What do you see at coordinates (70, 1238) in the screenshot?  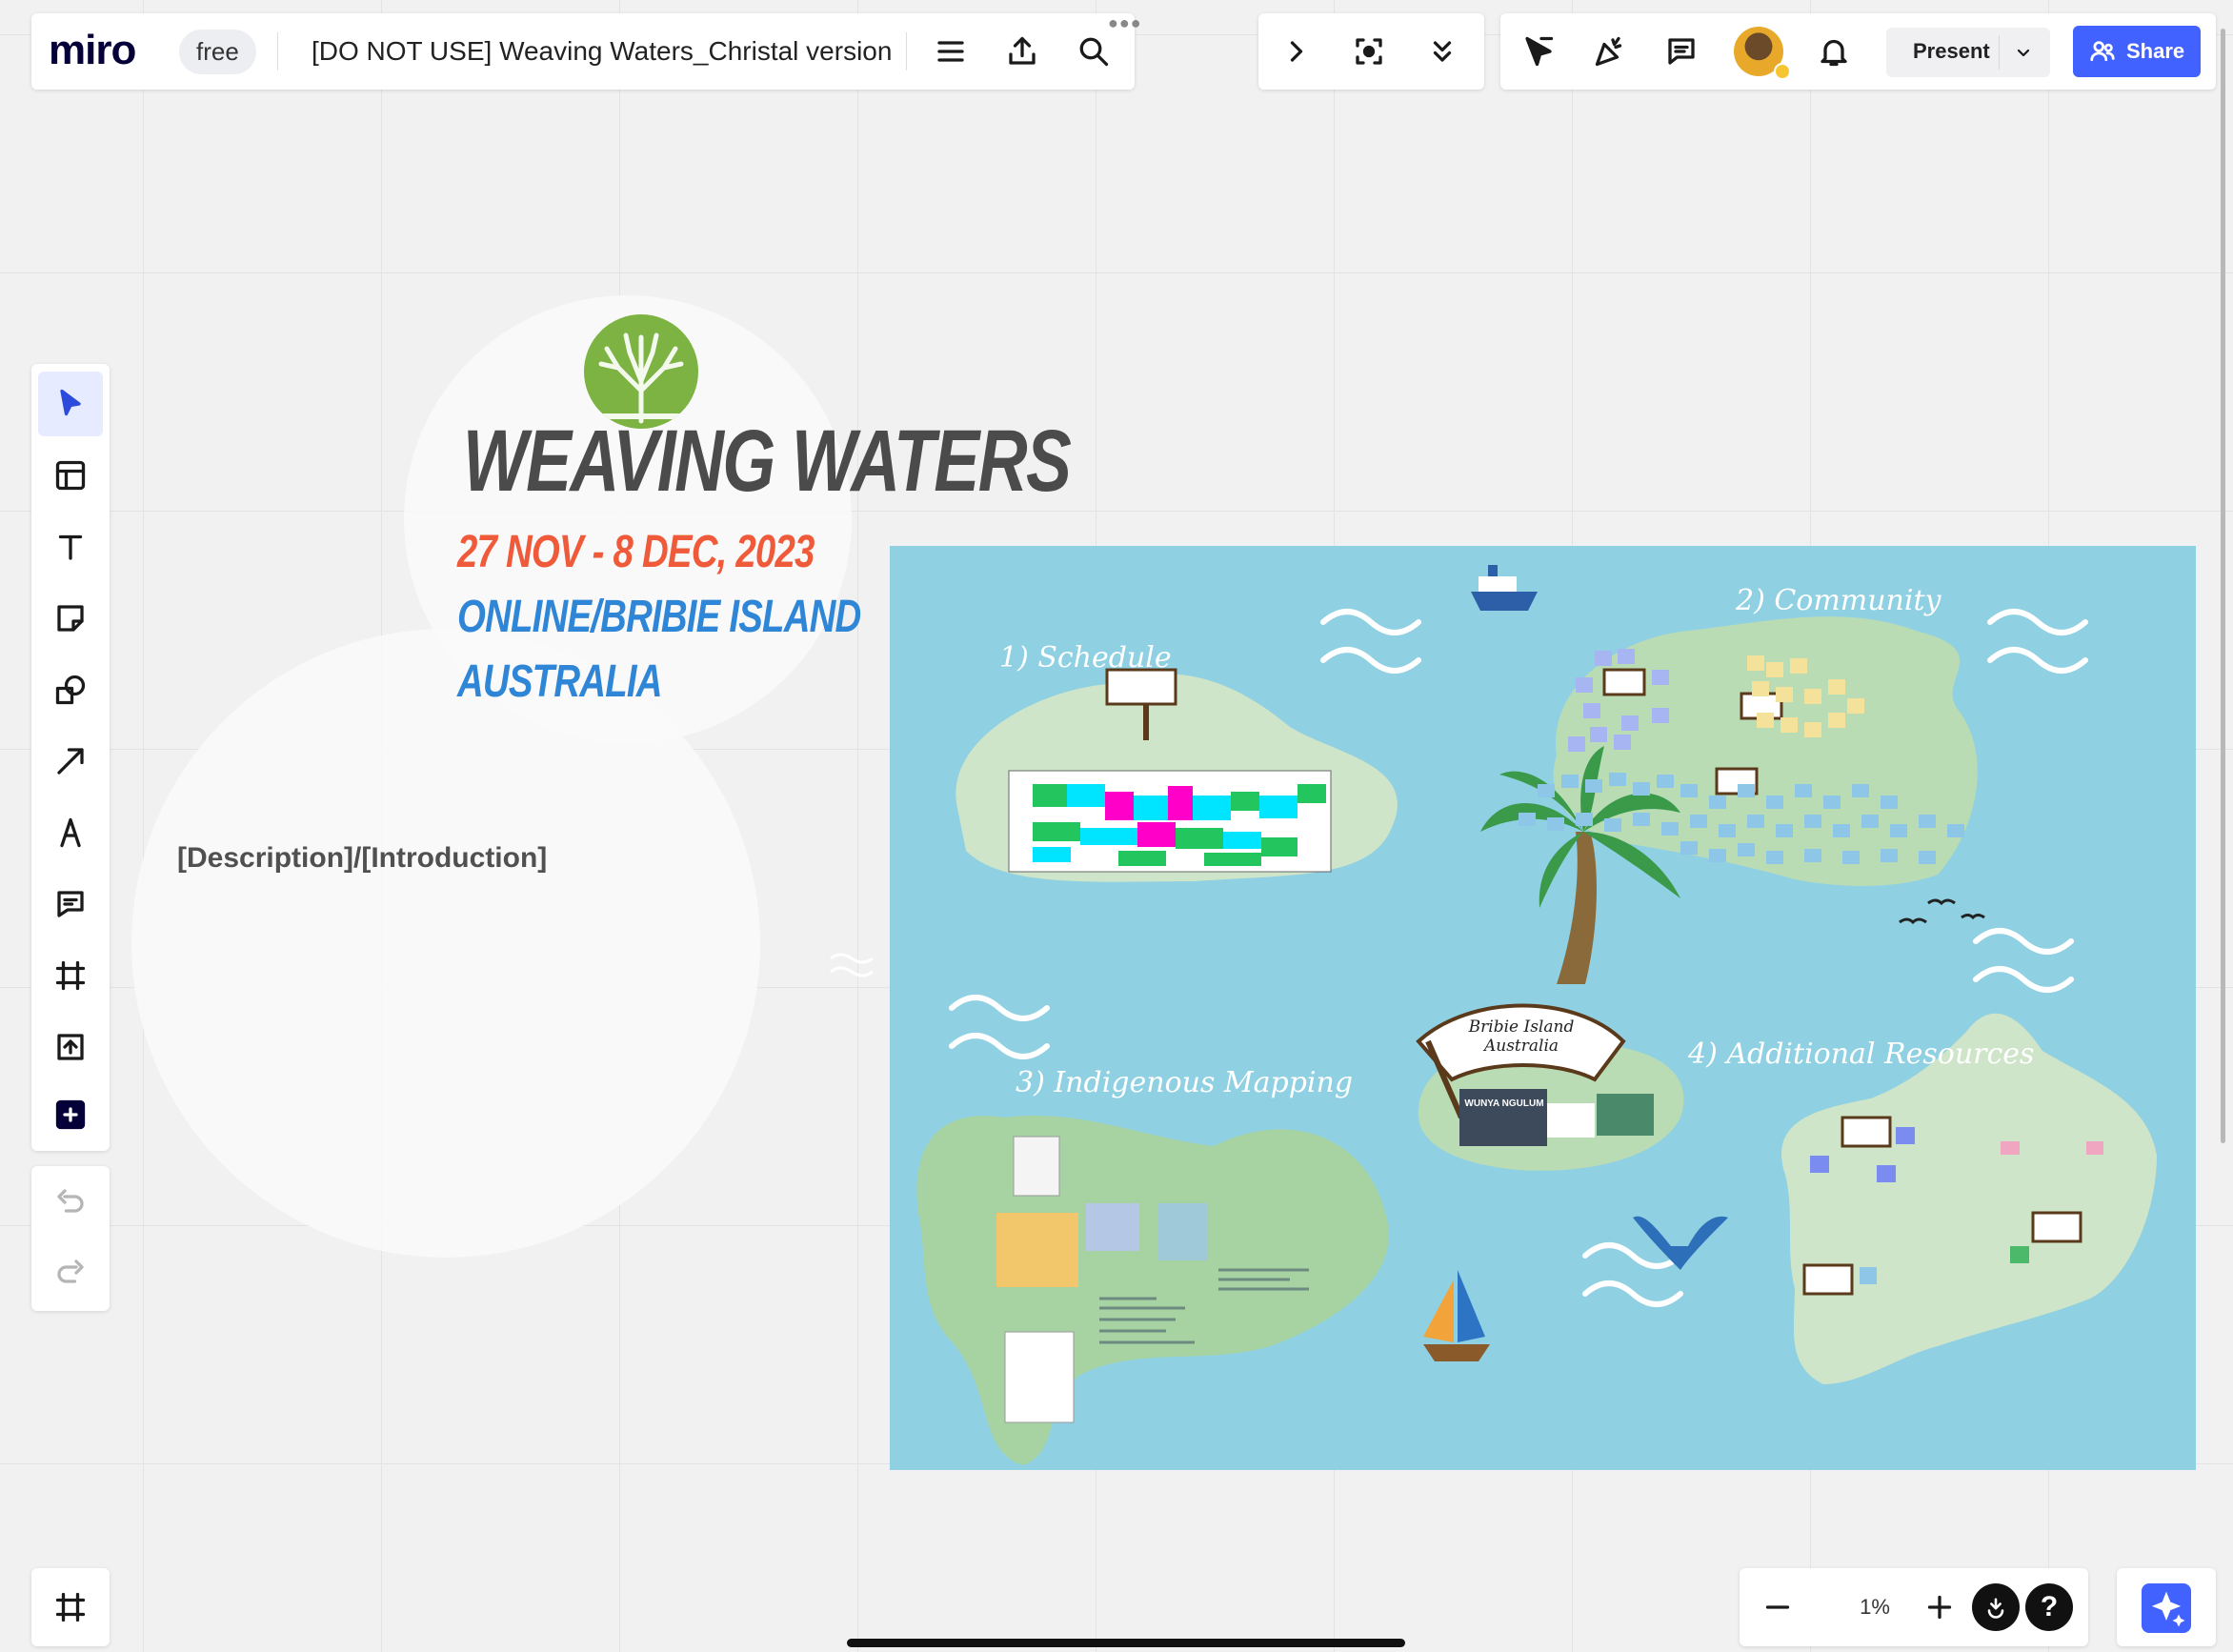 I see `history-controls` at bounding box center [70, 1238].